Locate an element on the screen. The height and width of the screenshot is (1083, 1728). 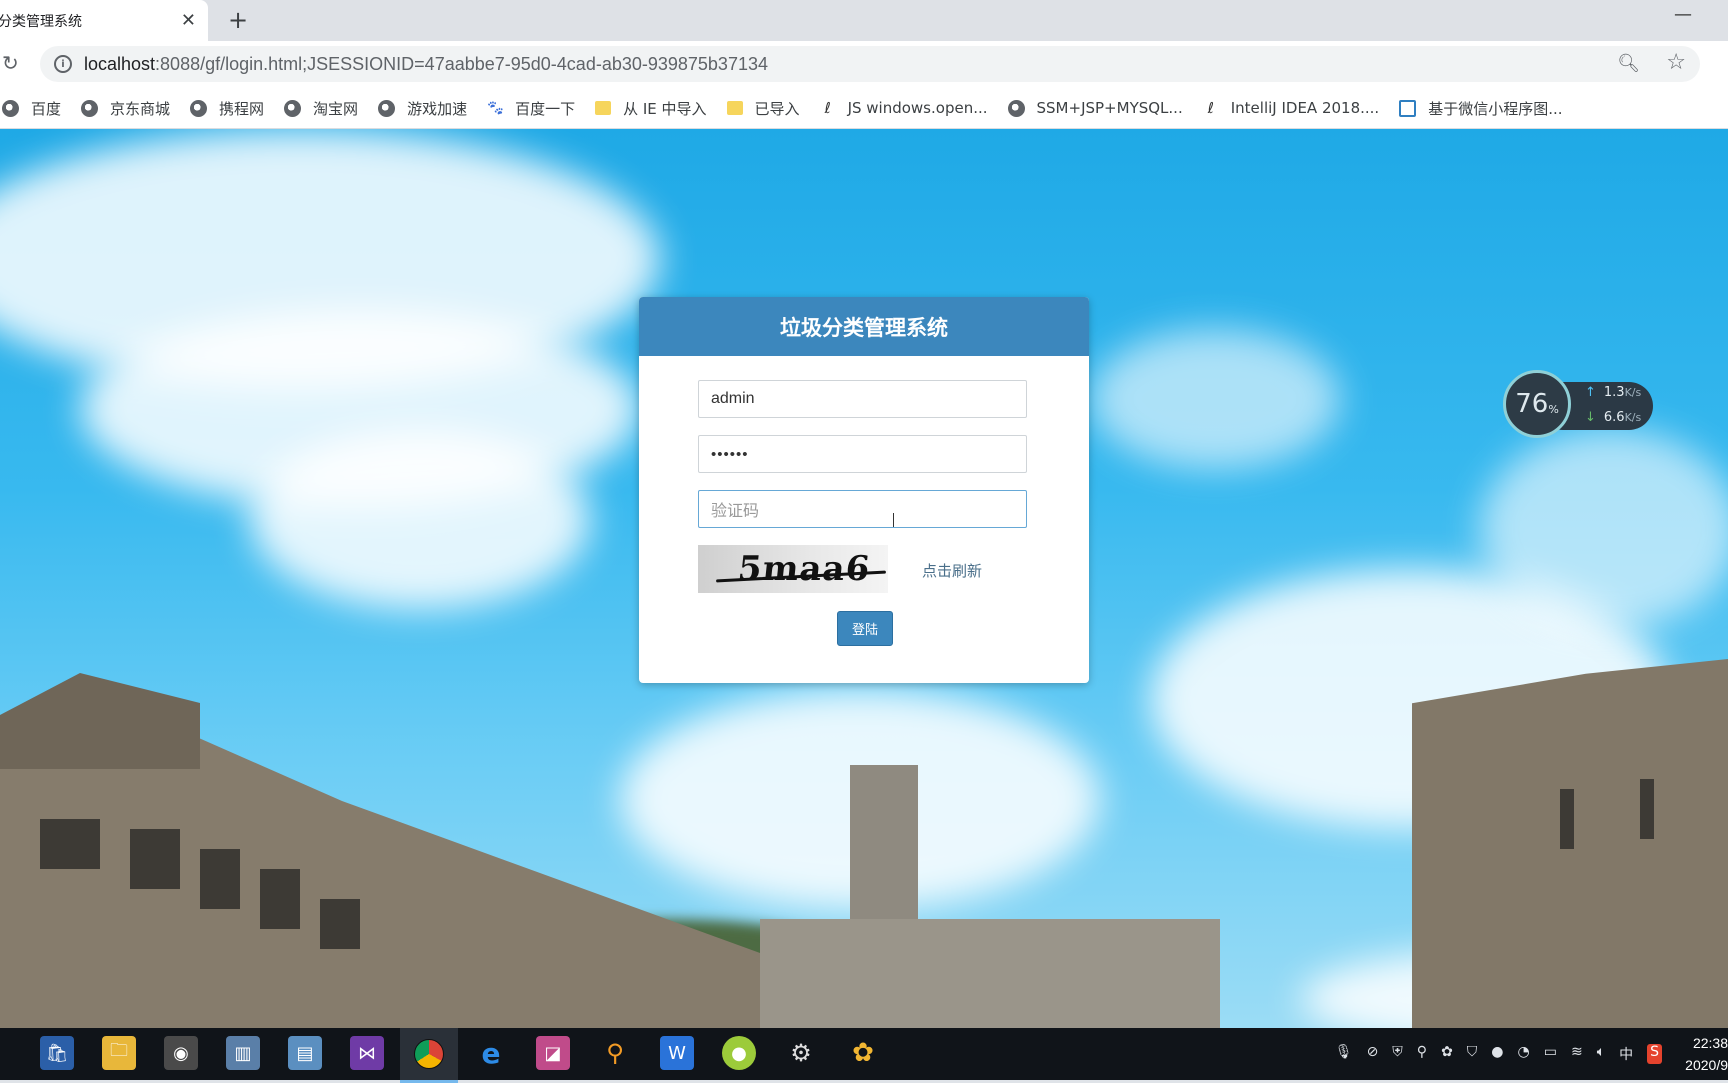
bookmark-item: 百度 is located at coordinates (31, 108).